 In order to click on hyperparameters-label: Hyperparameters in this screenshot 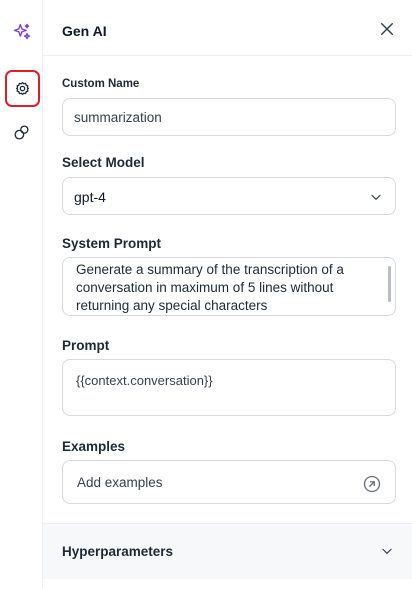, I will do `click(118, 551)`.